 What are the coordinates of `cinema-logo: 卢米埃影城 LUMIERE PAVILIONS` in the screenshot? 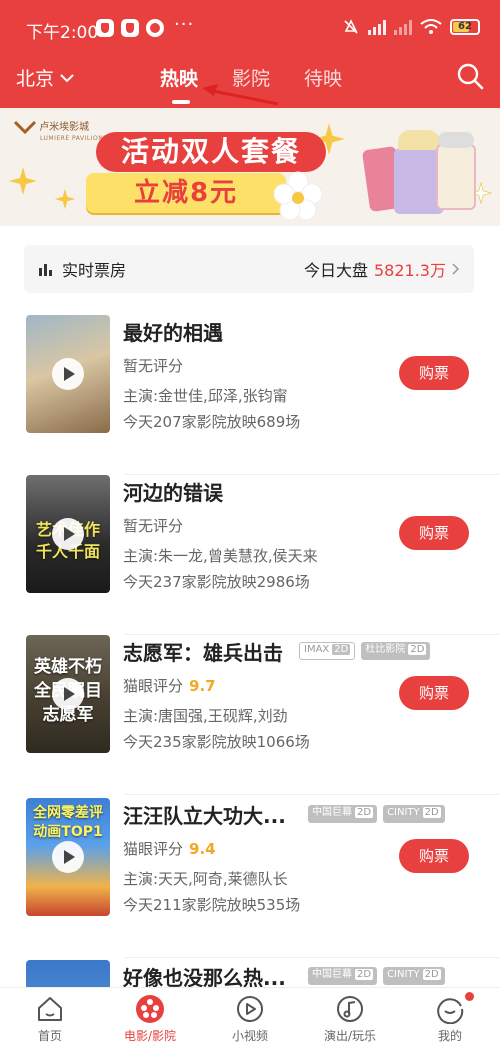 It's located at (61, 130).